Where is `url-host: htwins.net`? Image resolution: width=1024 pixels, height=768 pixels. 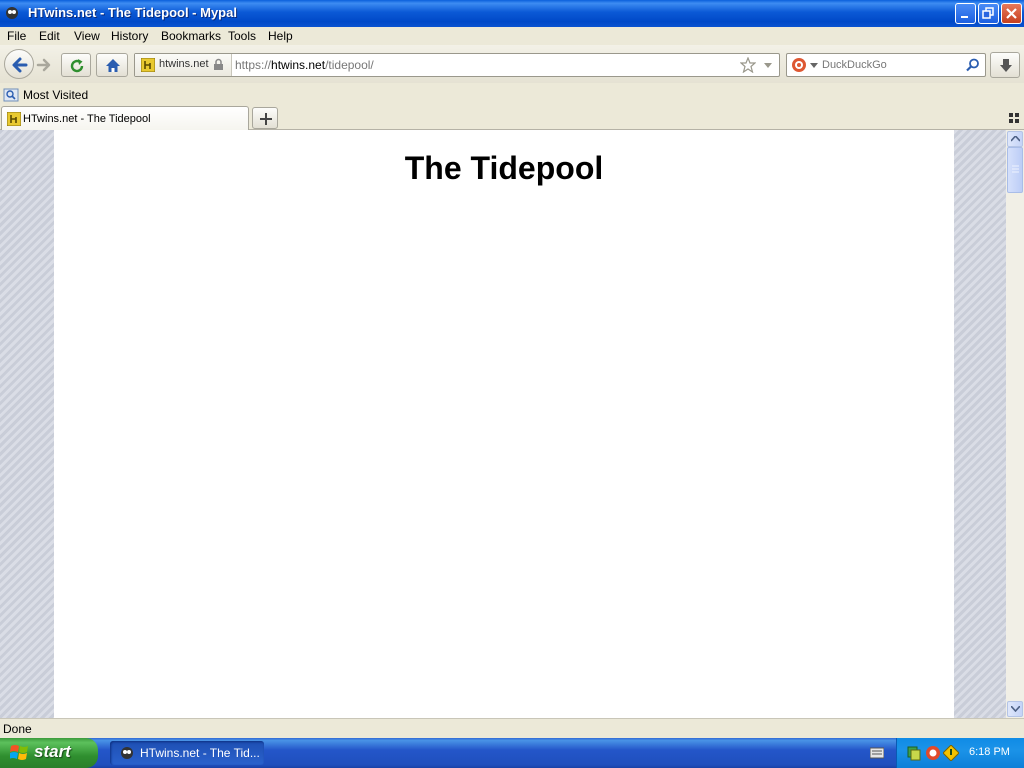
url-host: htwins.net is located at coordinates (298, 65).